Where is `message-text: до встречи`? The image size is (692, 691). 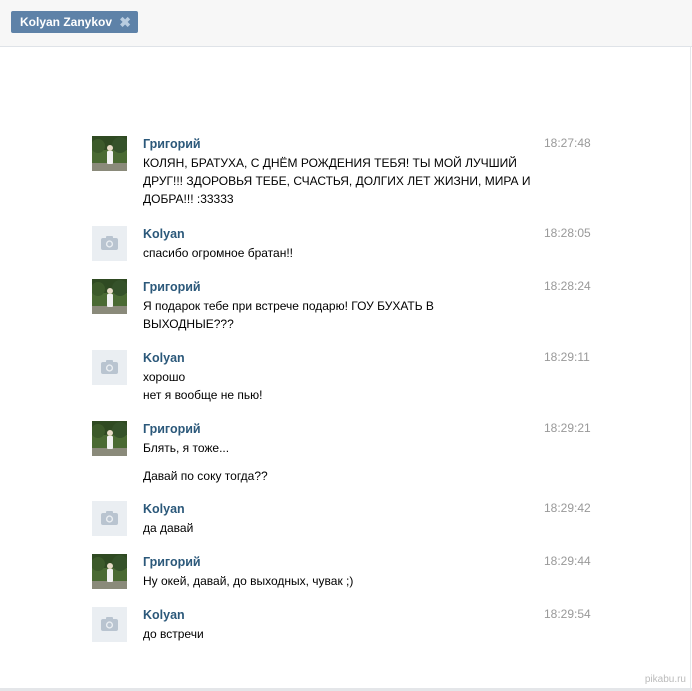 message-text: до встречи is located at coordinates (173, 634).